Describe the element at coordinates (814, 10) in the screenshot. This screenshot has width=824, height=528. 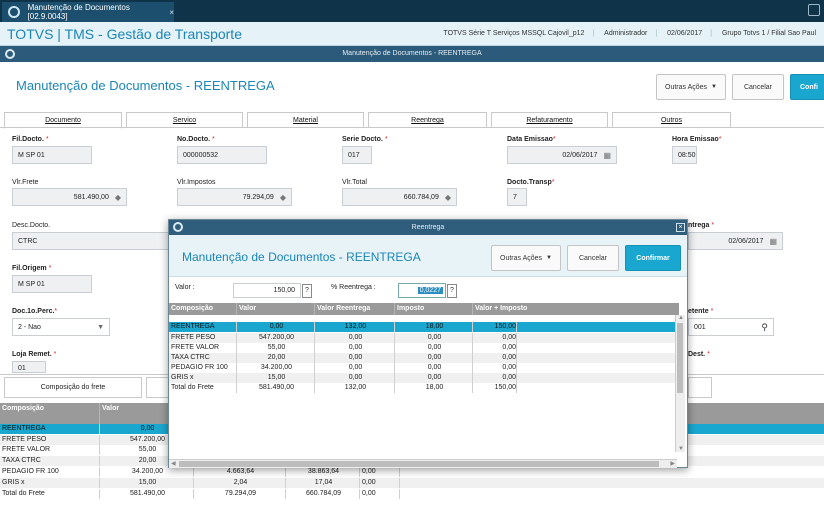
I see `window-menu-icon` at that location.